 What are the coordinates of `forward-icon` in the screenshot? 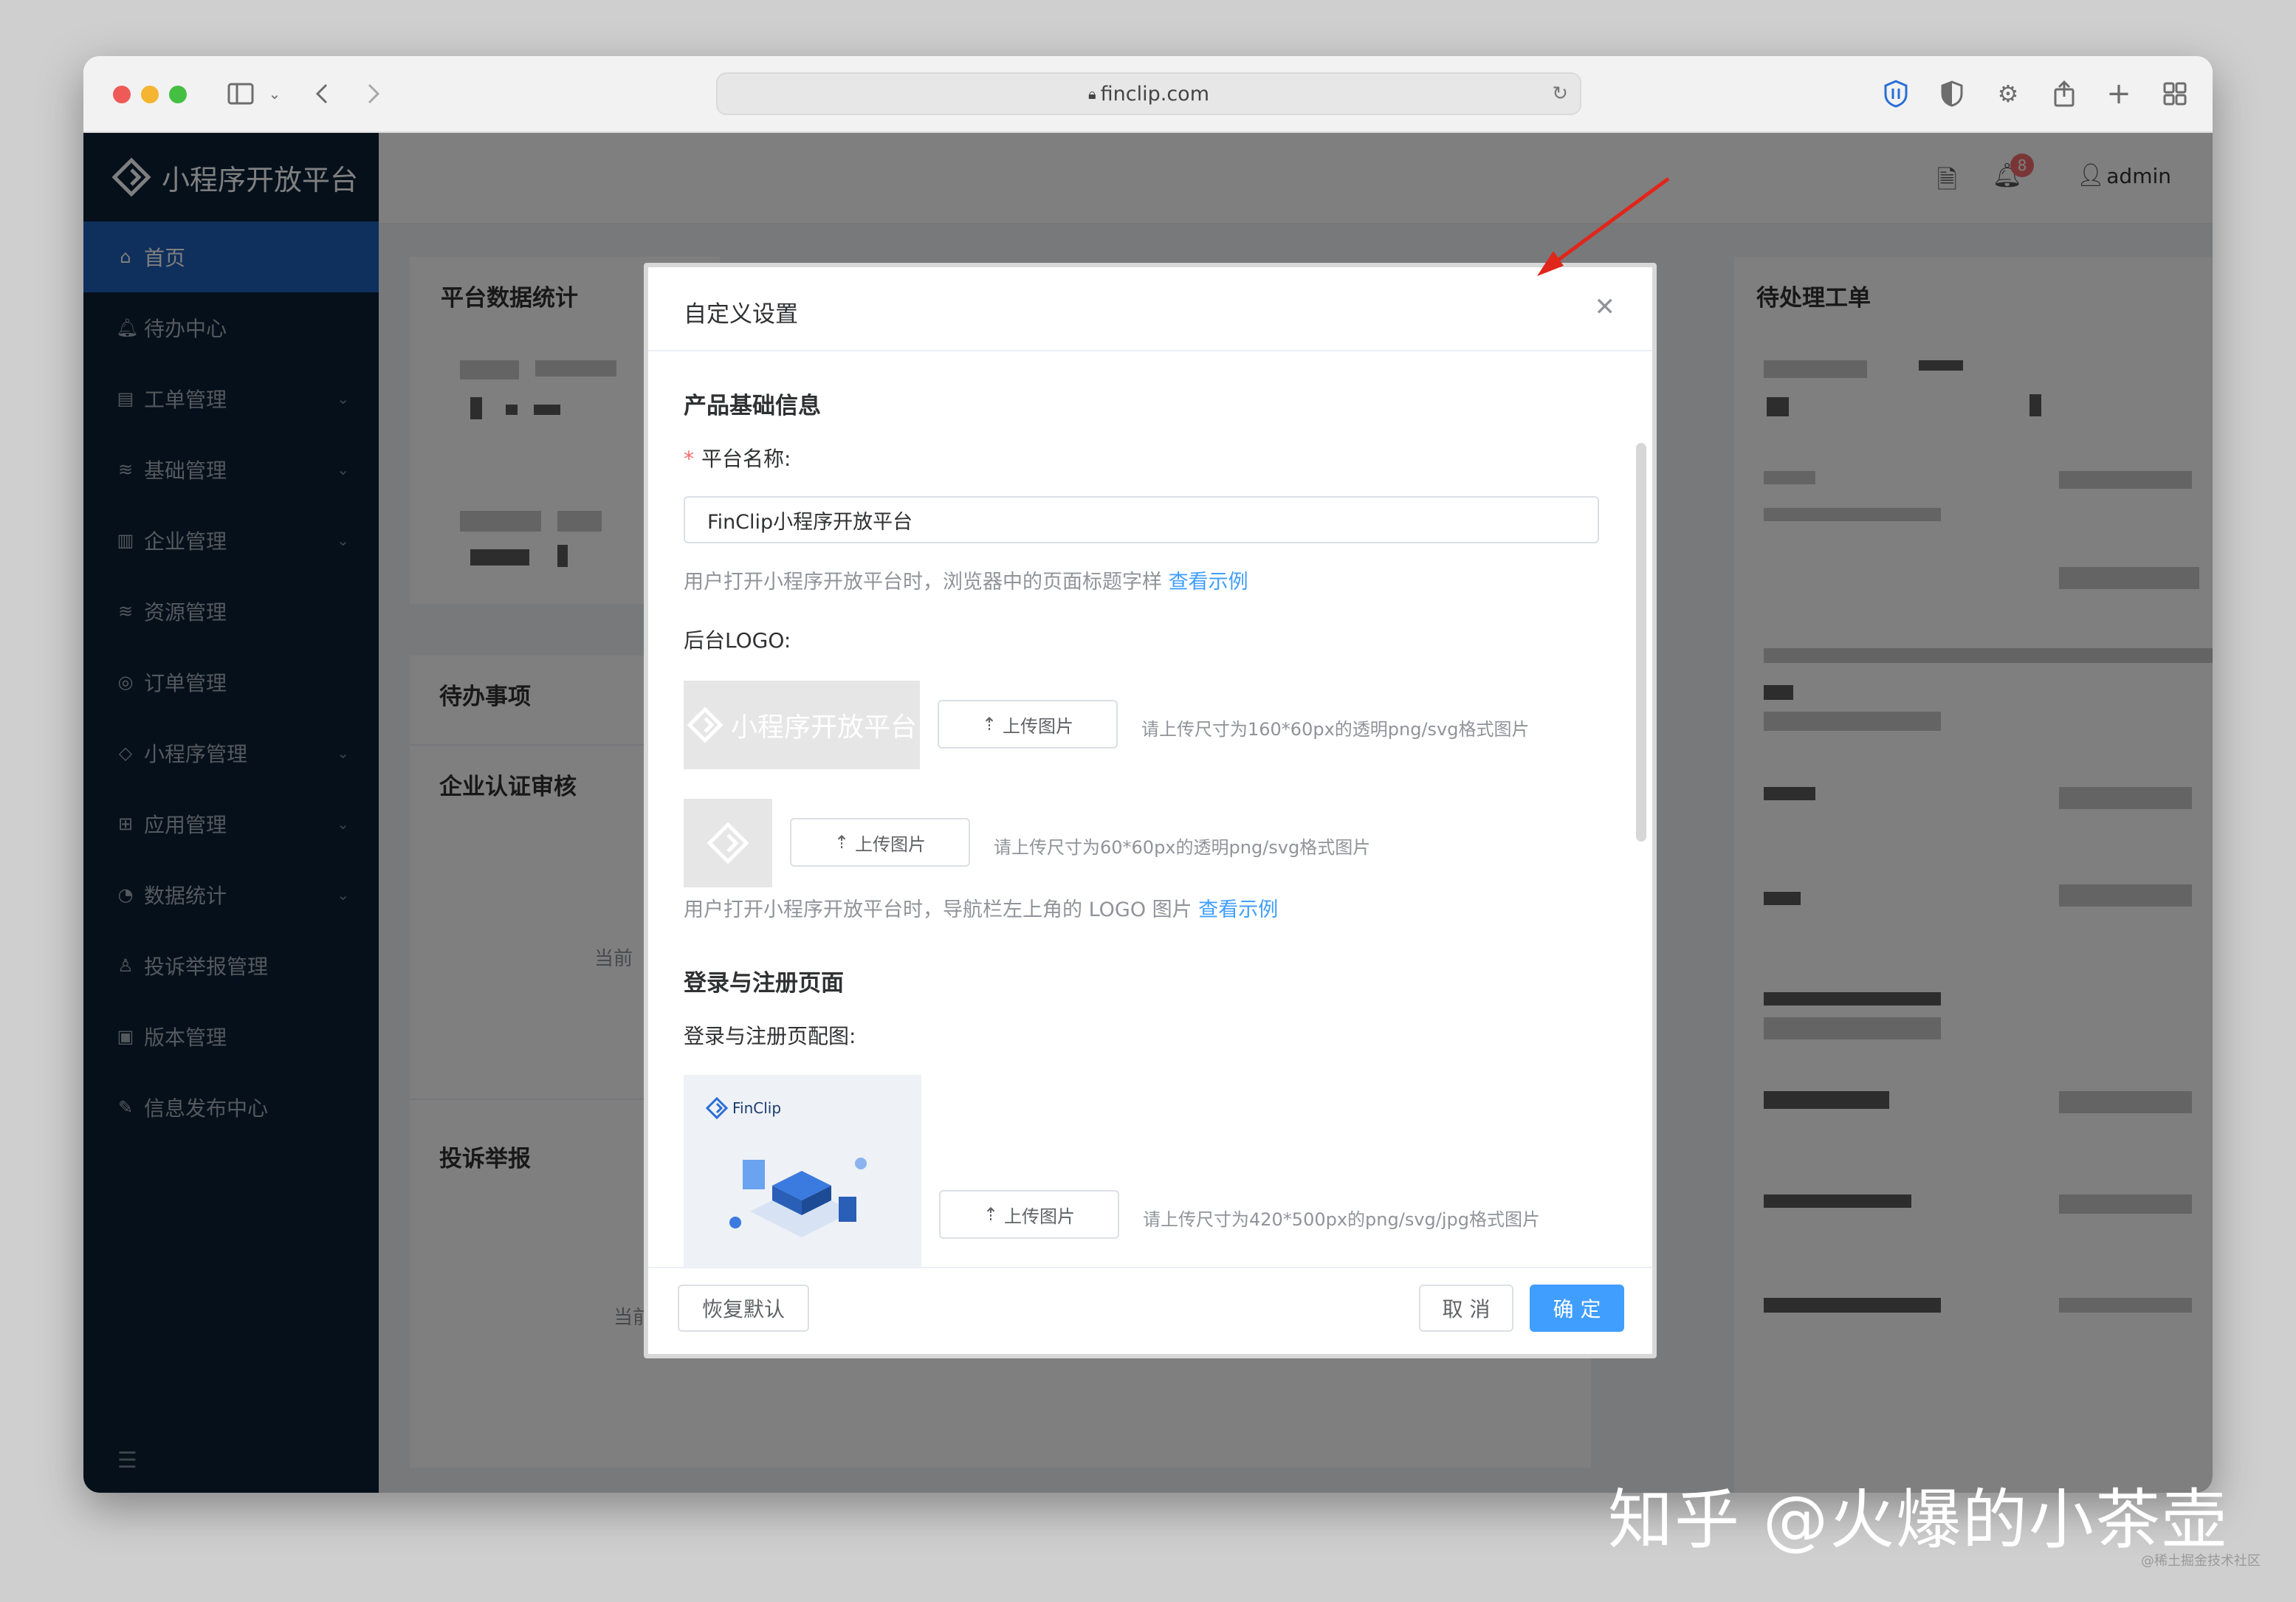 It's located at (374, 94).